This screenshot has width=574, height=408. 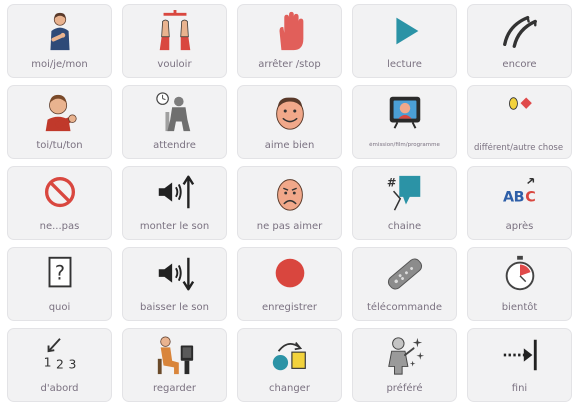 I want to click on letter-c-glyph: C, so click(x=530, y=198).